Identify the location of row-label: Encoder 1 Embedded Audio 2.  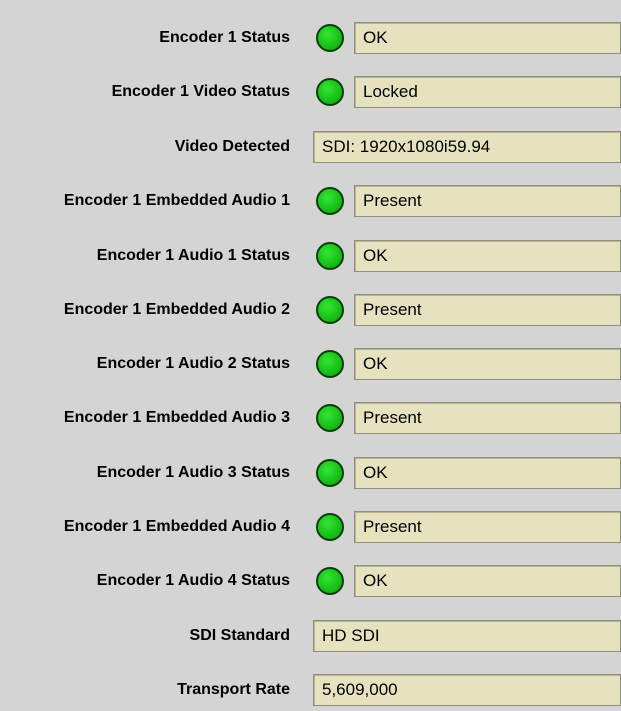
(176, 309).